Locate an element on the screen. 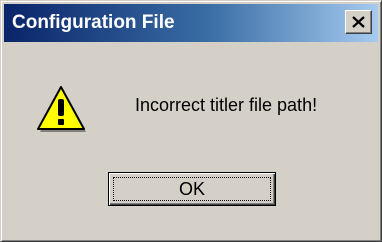 This screenshot has width=382, height=242. ok-button: OK is located at coordinates (192, 189).